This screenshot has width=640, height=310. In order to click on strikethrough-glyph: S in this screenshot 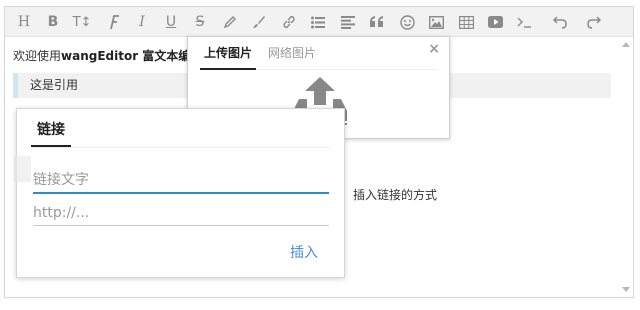, I will do `click(200, 22)`.